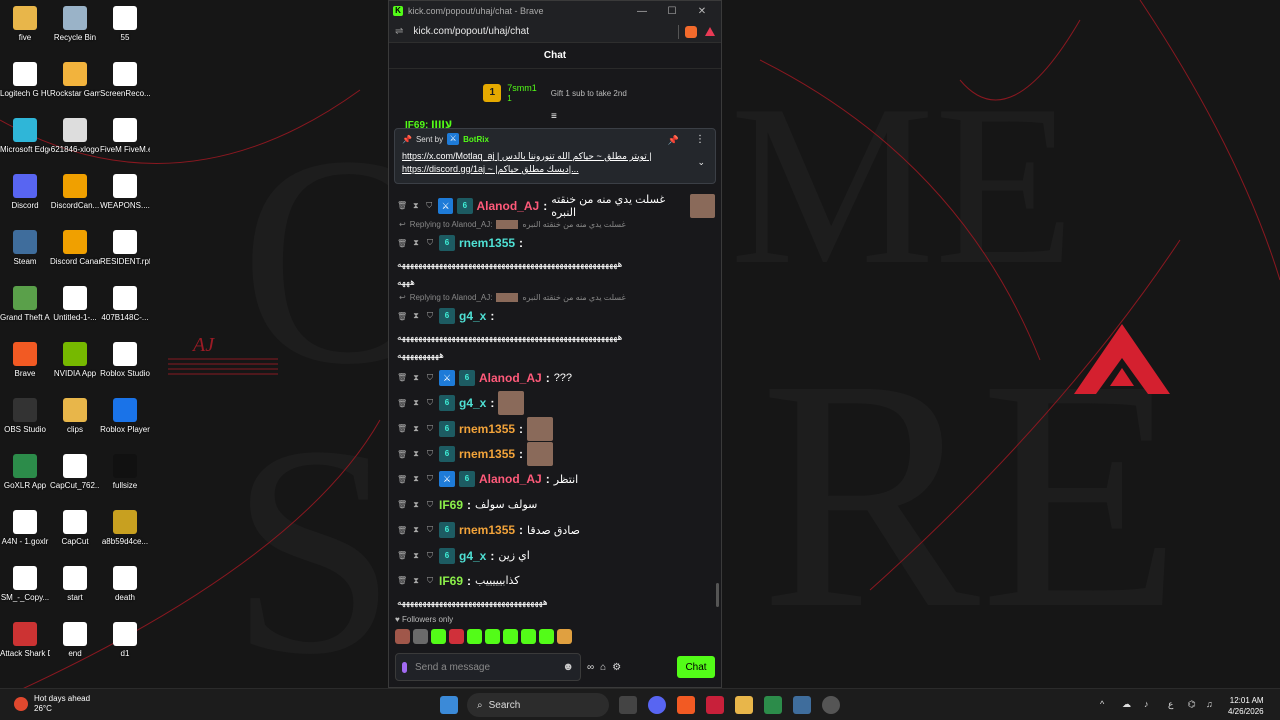  What do you see at coordinates (125, 248) in the screenshot?
I see `desktop-shortcut: RESIDENT.rpf` at bounding box center [125, 248].